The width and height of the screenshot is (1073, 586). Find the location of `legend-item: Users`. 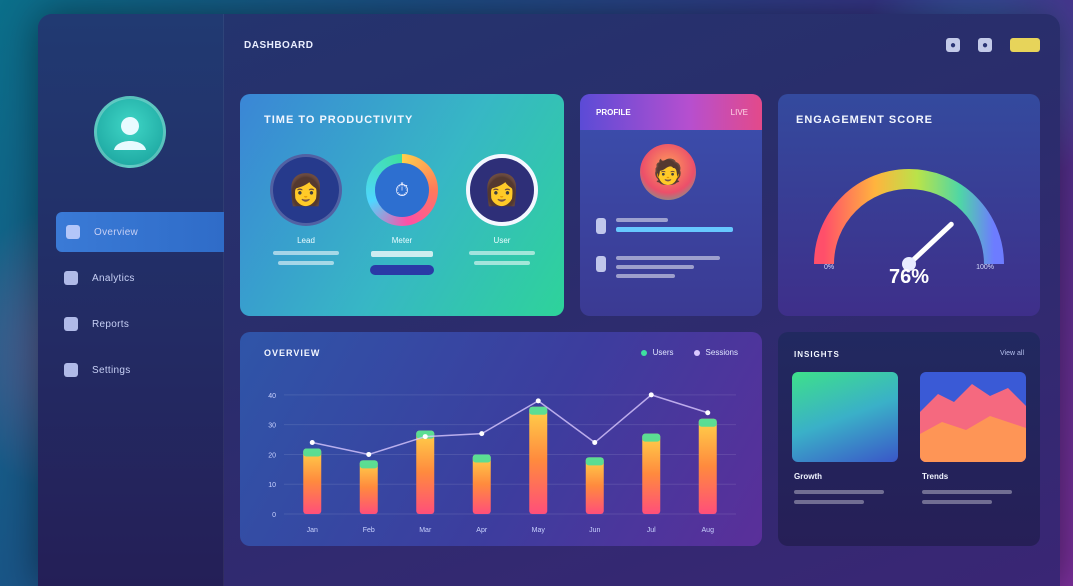

legend-item: Users is located at coordinates (657, 352).